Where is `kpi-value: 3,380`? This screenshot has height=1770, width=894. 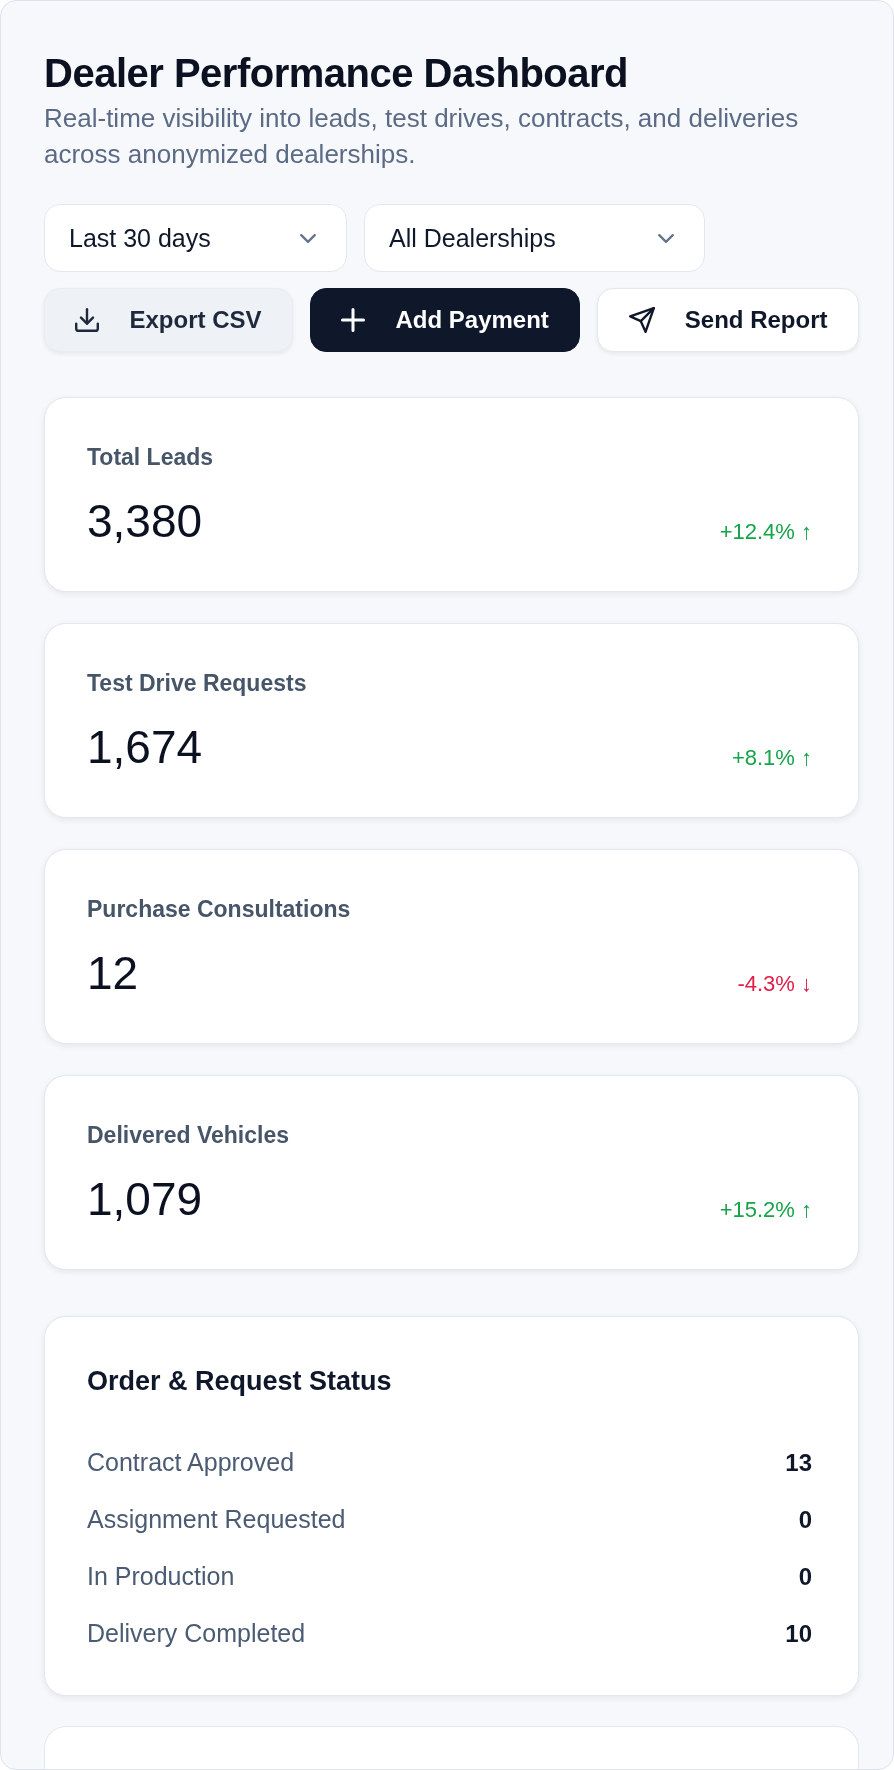 kpi-value: 3,380 is located at coordinates (145, 521).